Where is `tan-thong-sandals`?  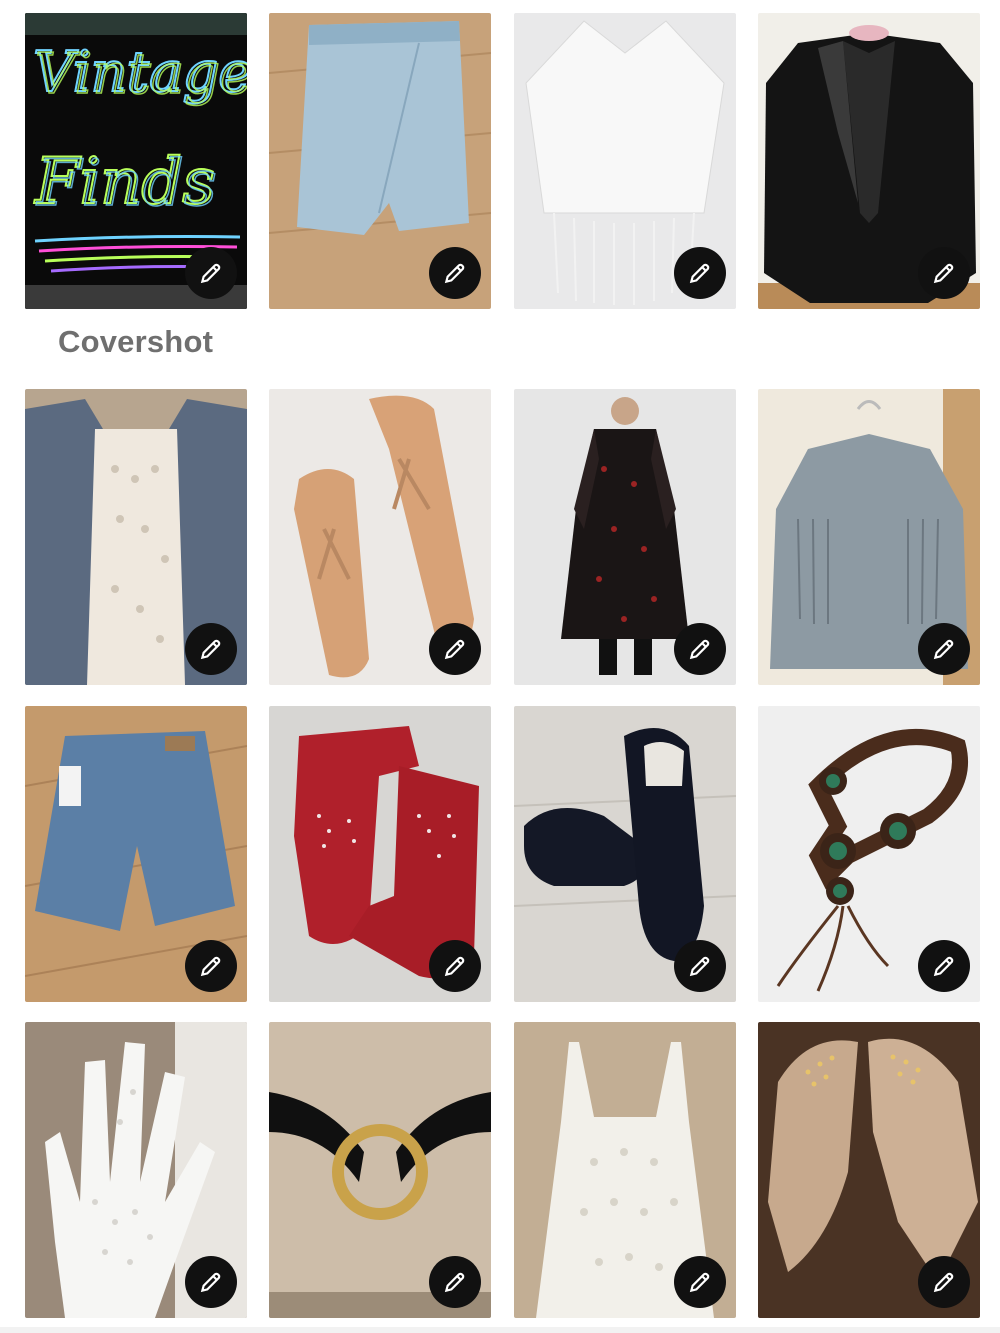 tan-thong-sandals is located at coordinates (380, 537).